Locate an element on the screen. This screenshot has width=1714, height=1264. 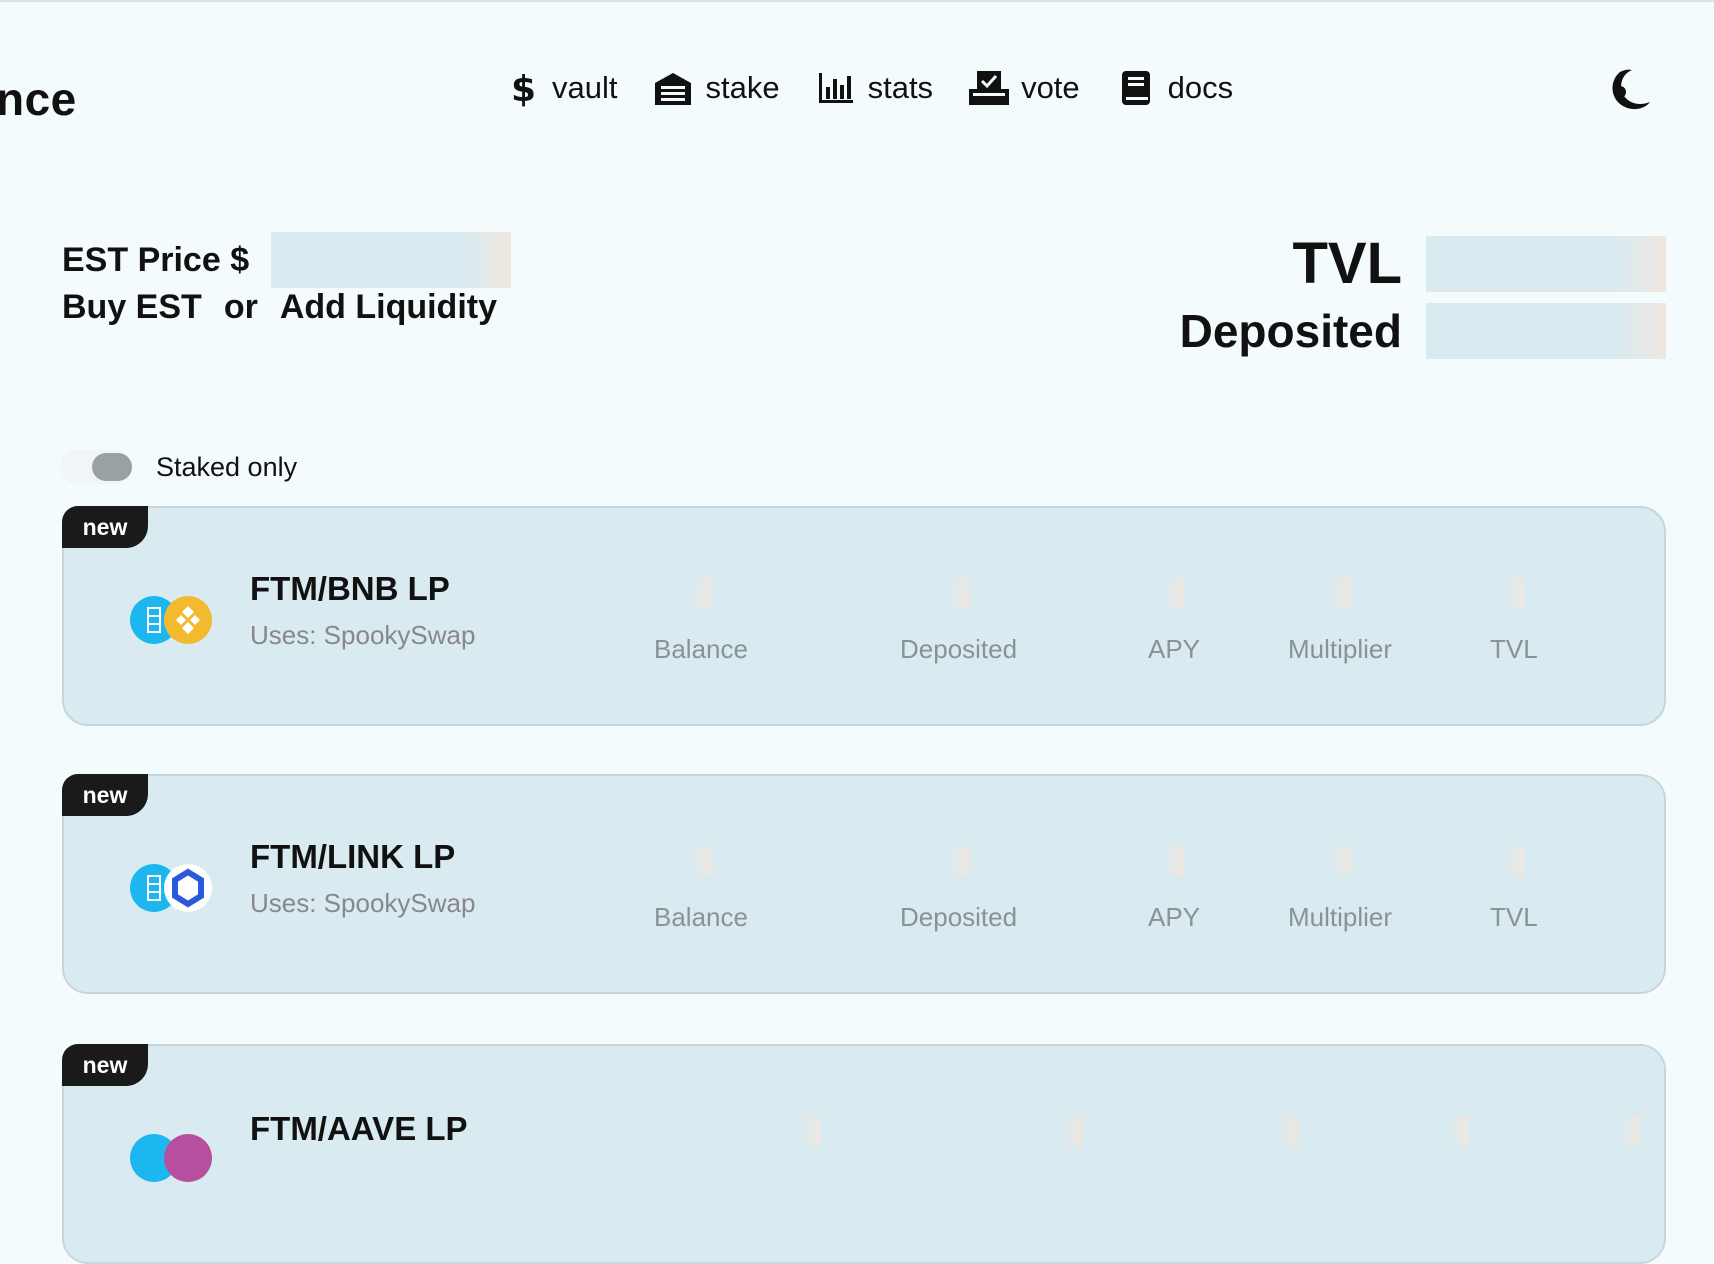
nav-vote: vote is located at coordinates (1024, 88).